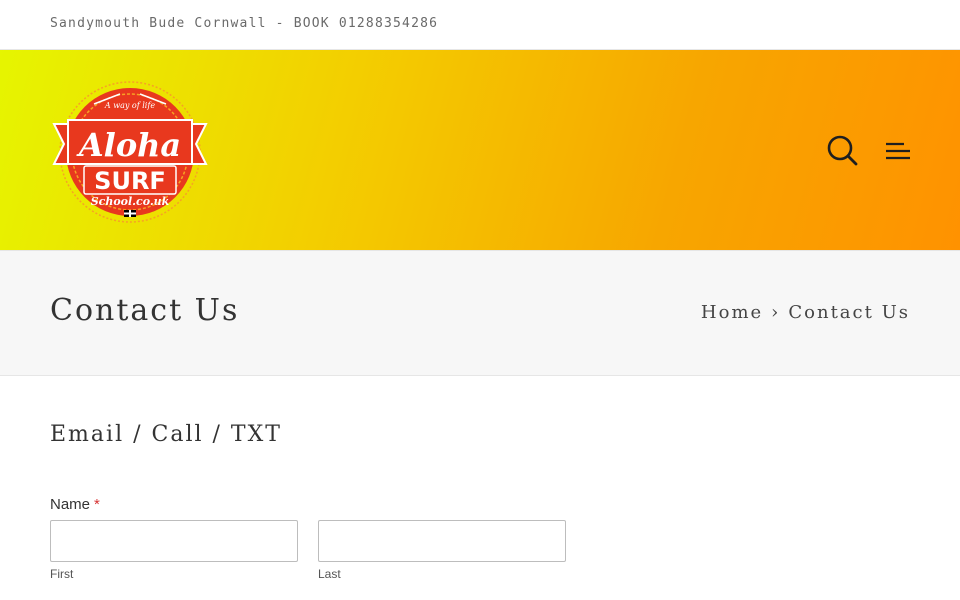 This screenshot has height=600, width=960. I want to click on logo-aloha-text: Aloha, so click(128, 145).